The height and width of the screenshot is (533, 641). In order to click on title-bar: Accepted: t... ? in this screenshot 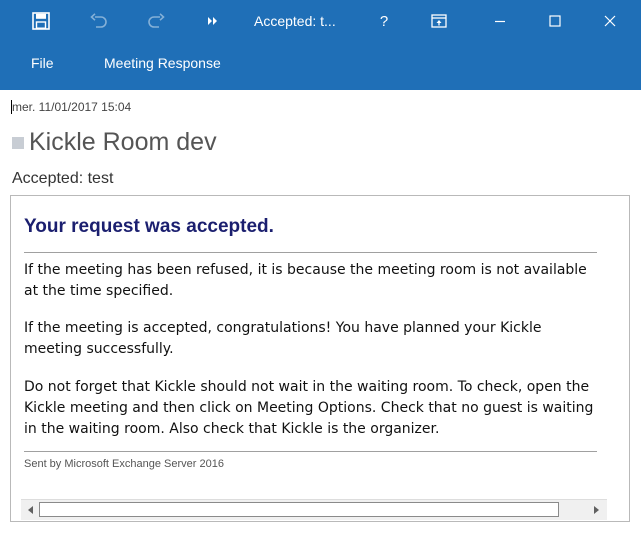, I will do `click(320, 21)`.